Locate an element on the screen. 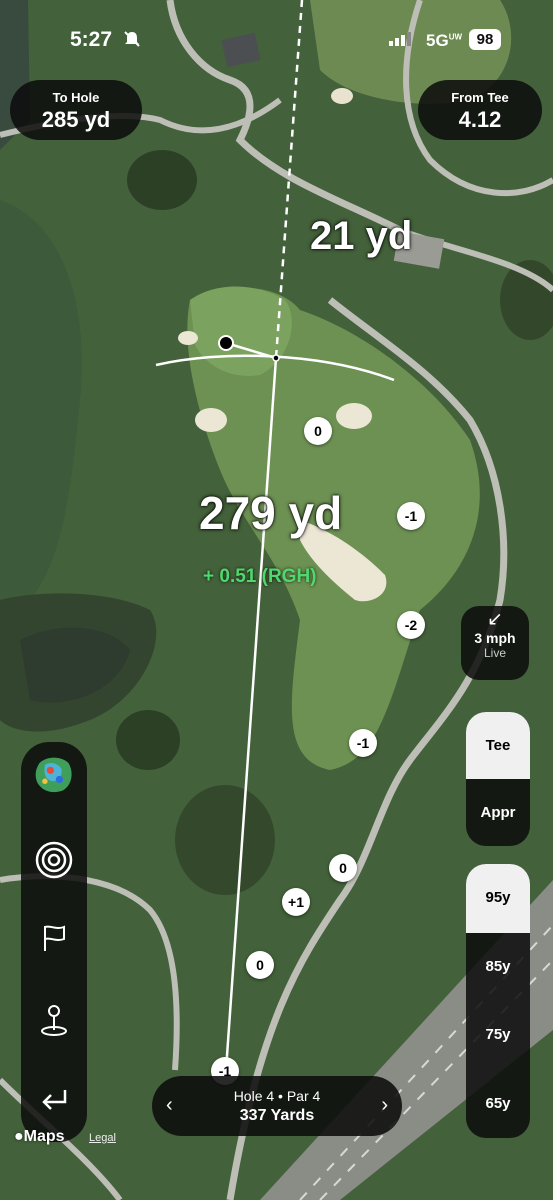 This screenshot has height=1200, width=553. tee-approach-toggle: Tee Appr is located at coordinates (498, 779).